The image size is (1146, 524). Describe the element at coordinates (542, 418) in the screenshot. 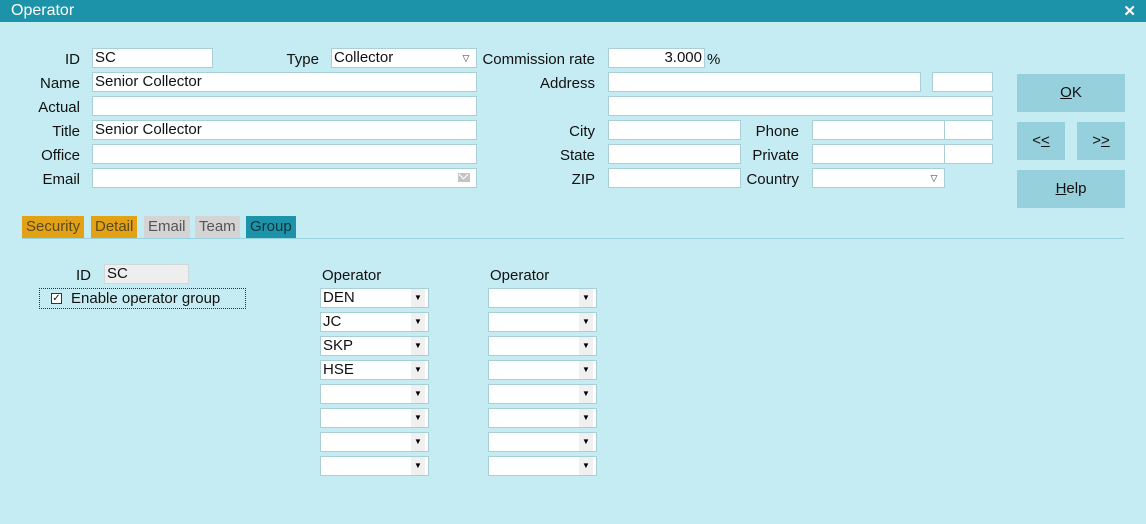

I see `operator-select-col2-6: ▼` at that location.